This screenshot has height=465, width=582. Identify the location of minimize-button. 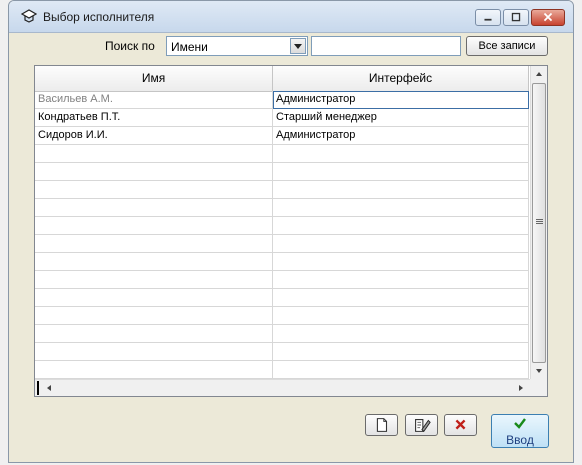
(488, 17).